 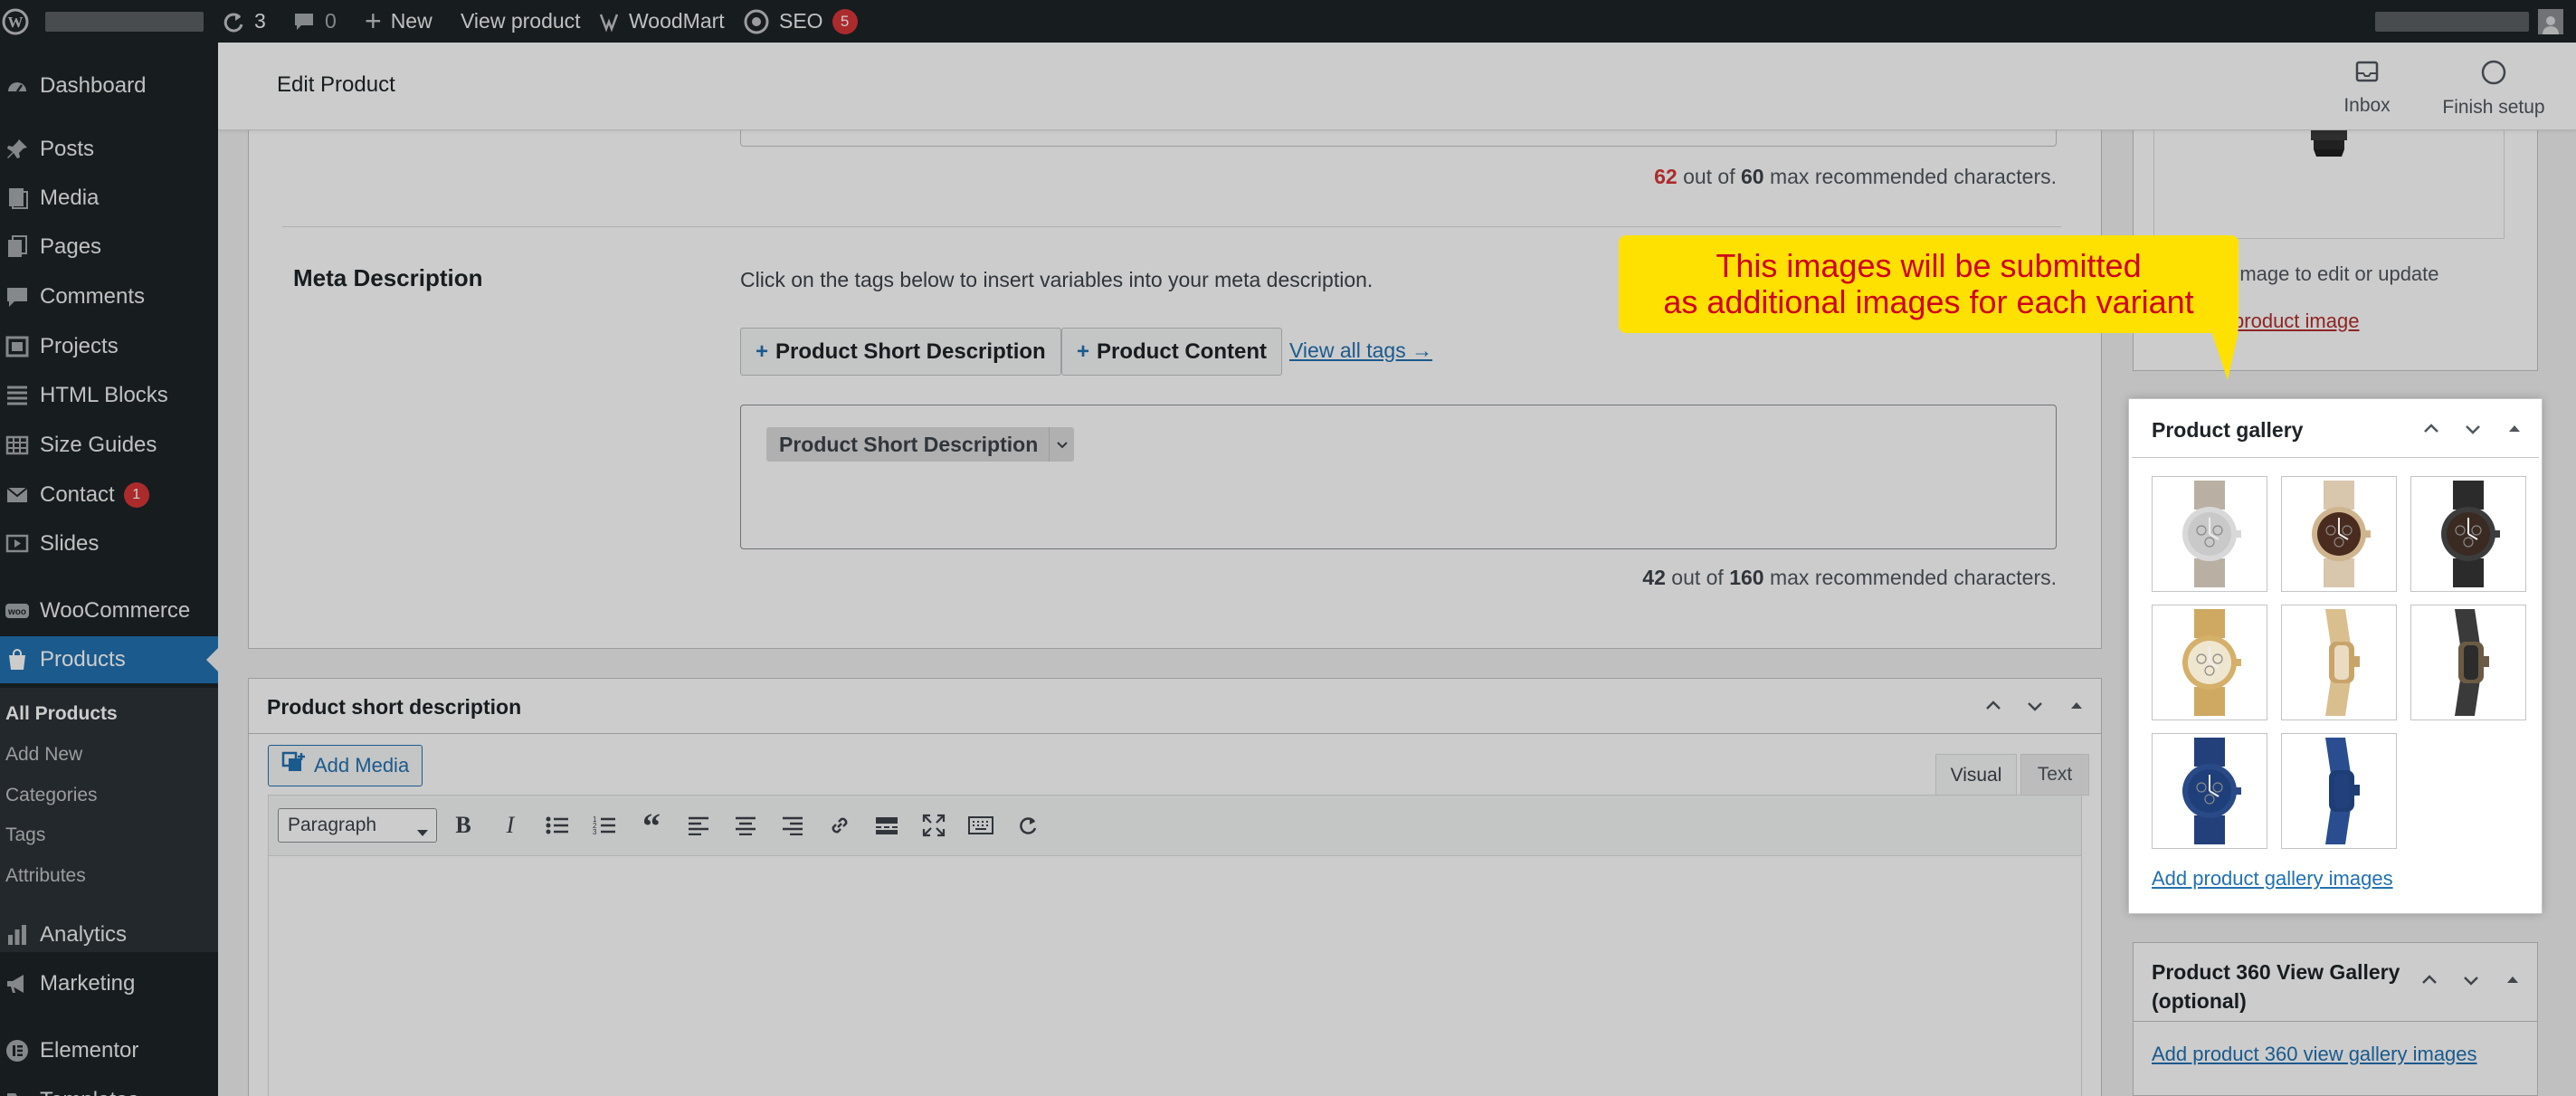 What do you see at coordinates (331, 21) in the screenshot?
I see `comments-count: 0` at bounding box center [331, 21].